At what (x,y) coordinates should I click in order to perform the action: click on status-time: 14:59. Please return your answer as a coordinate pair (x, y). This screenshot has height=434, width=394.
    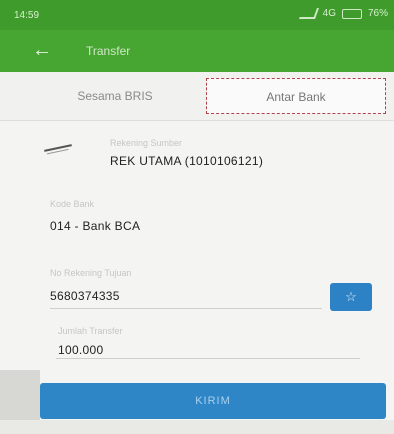
    Looking at the image, I should click on (27, 15).